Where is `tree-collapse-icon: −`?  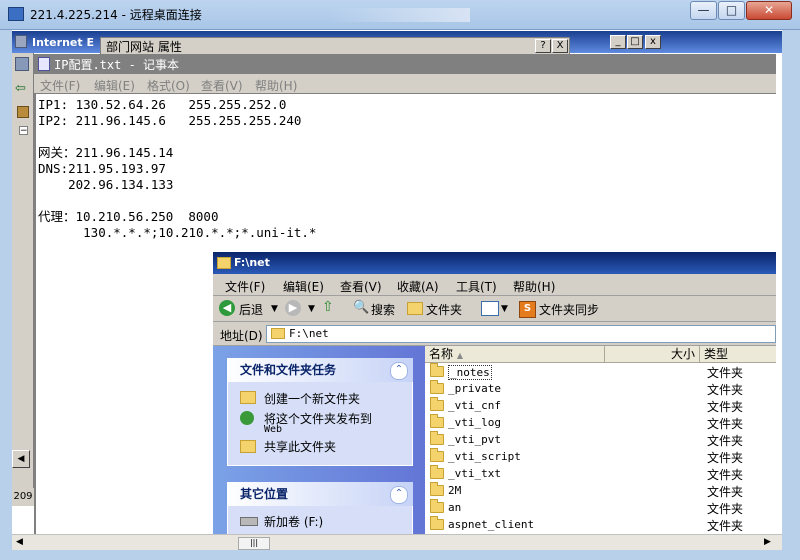 tree-collapse-icon: − is located at coordinates (23, 131).